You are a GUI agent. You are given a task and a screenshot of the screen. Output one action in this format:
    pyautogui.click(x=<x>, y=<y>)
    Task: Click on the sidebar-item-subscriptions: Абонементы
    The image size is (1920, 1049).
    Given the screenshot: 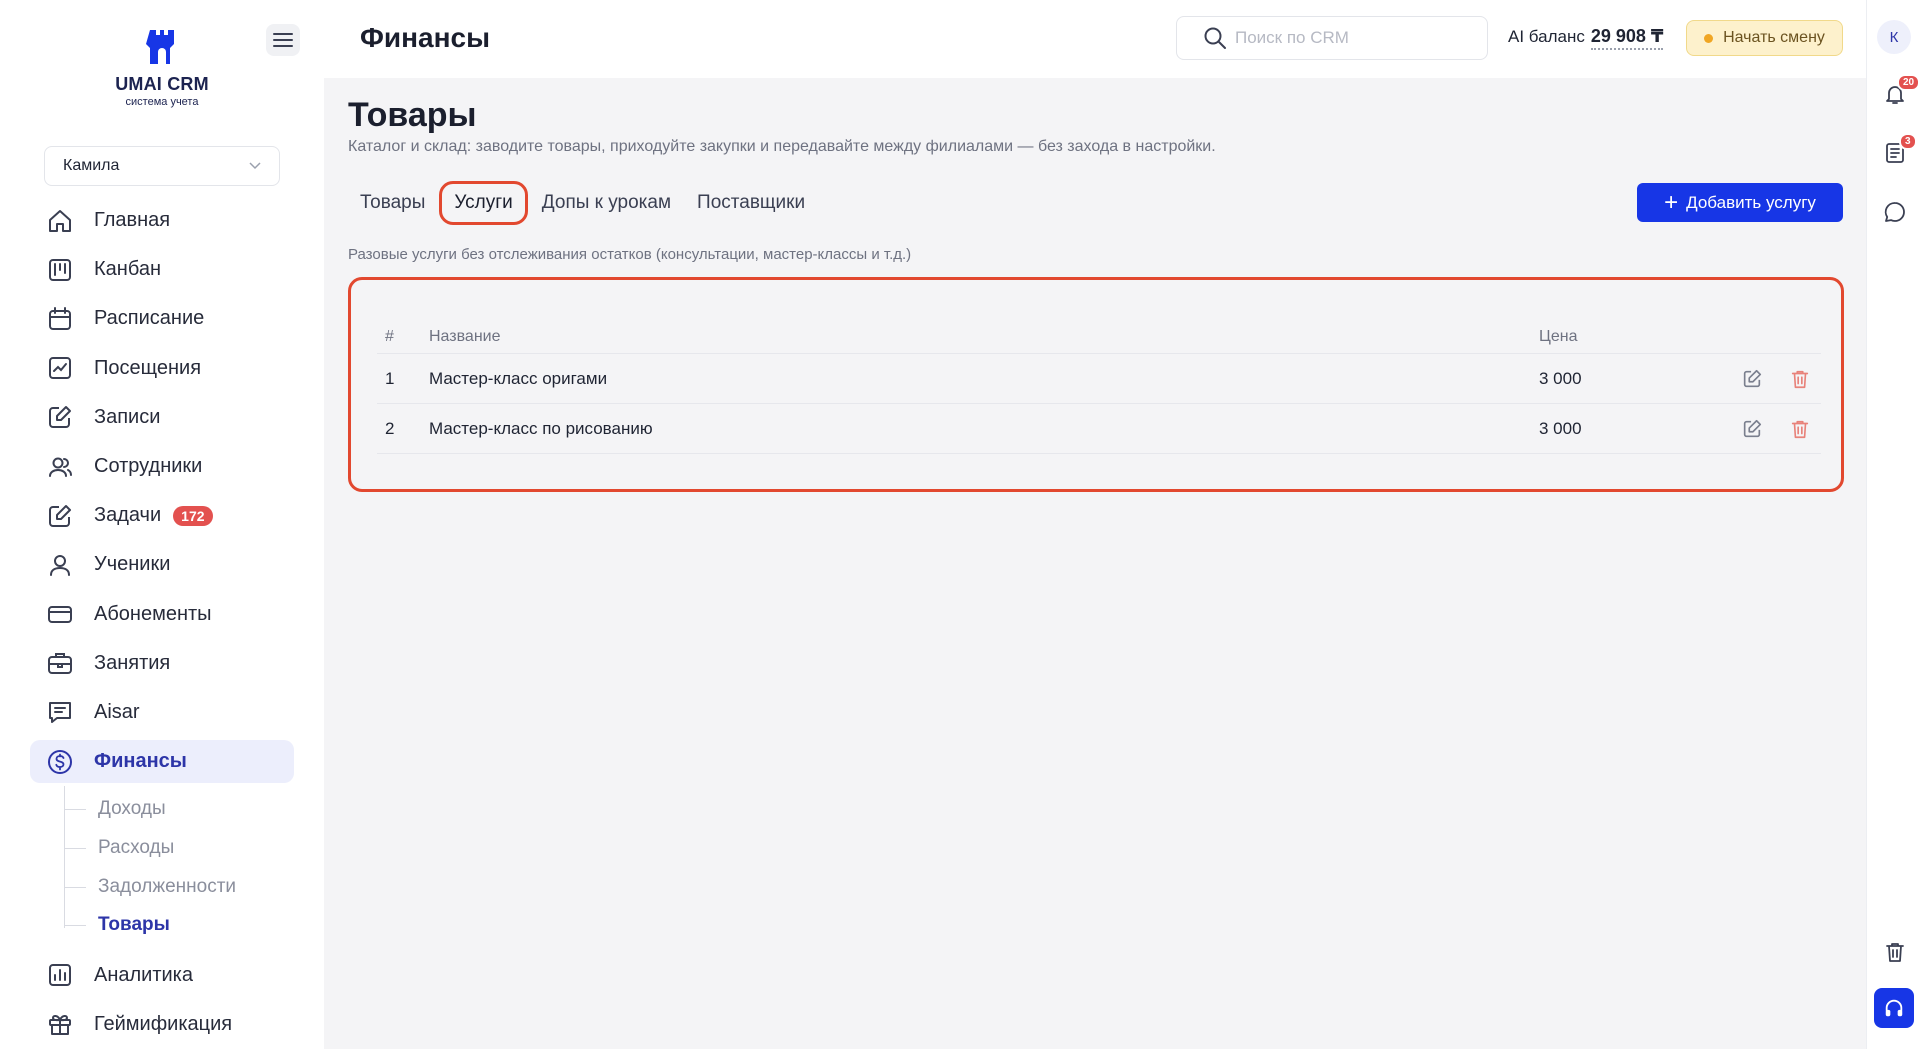 What is the action you would take?
    pyautogui.click(x=162, y=614)
    